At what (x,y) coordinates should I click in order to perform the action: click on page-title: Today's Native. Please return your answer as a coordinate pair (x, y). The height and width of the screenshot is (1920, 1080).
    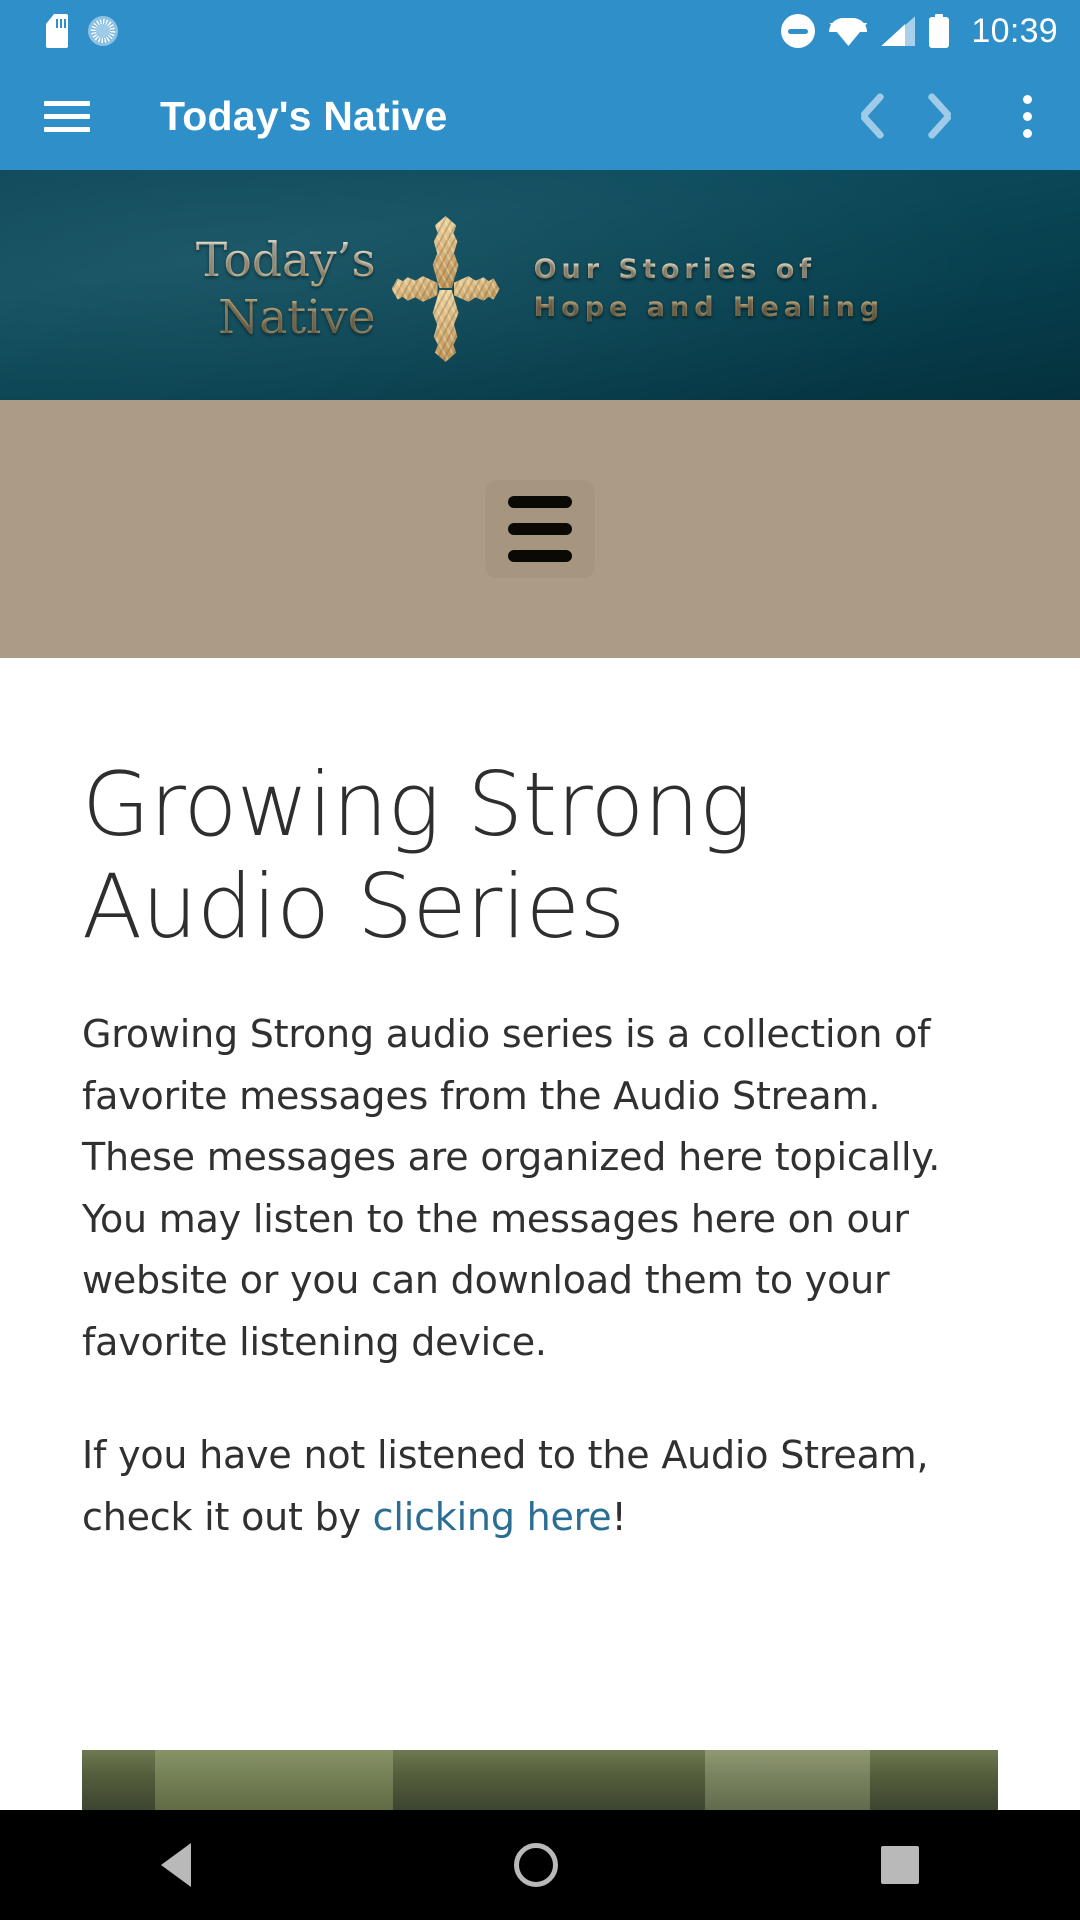
    Looking at the image, I should click on (304, 115).